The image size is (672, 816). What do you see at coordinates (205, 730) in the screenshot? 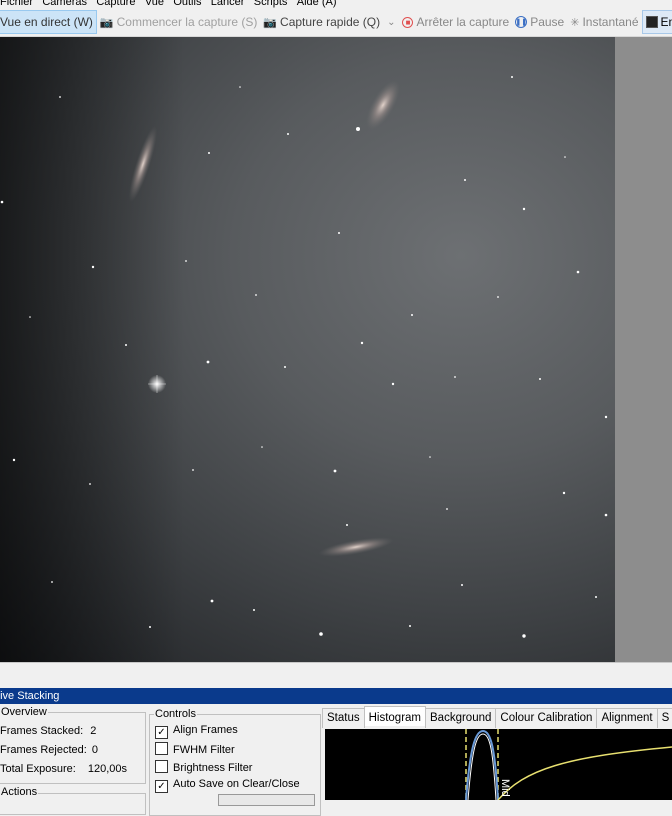
I see `align-frames-label: Align Frames` at bounding box center [205, 730].